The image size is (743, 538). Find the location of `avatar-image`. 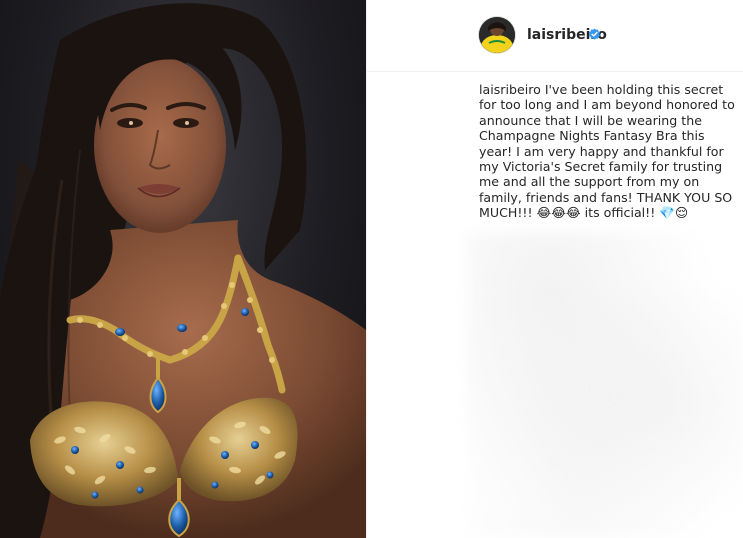

avatar-image is located at coordinates (497, 35).